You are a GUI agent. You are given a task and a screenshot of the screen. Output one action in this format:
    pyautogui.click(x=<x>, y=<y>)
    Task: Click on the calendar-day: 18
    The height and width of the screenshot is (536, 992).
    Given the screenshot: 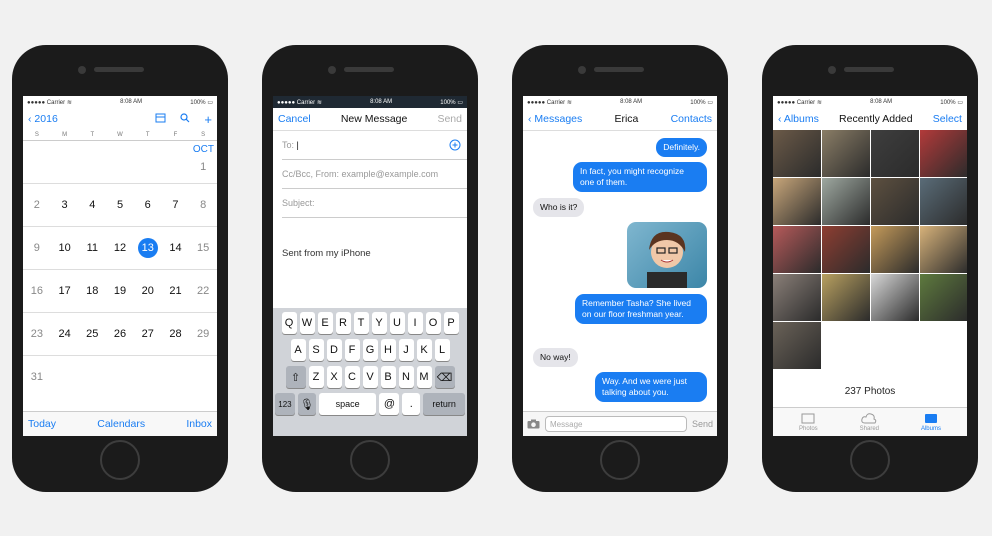 What is the action you would take?
    pyautogui.click(x=92, y=291)
    